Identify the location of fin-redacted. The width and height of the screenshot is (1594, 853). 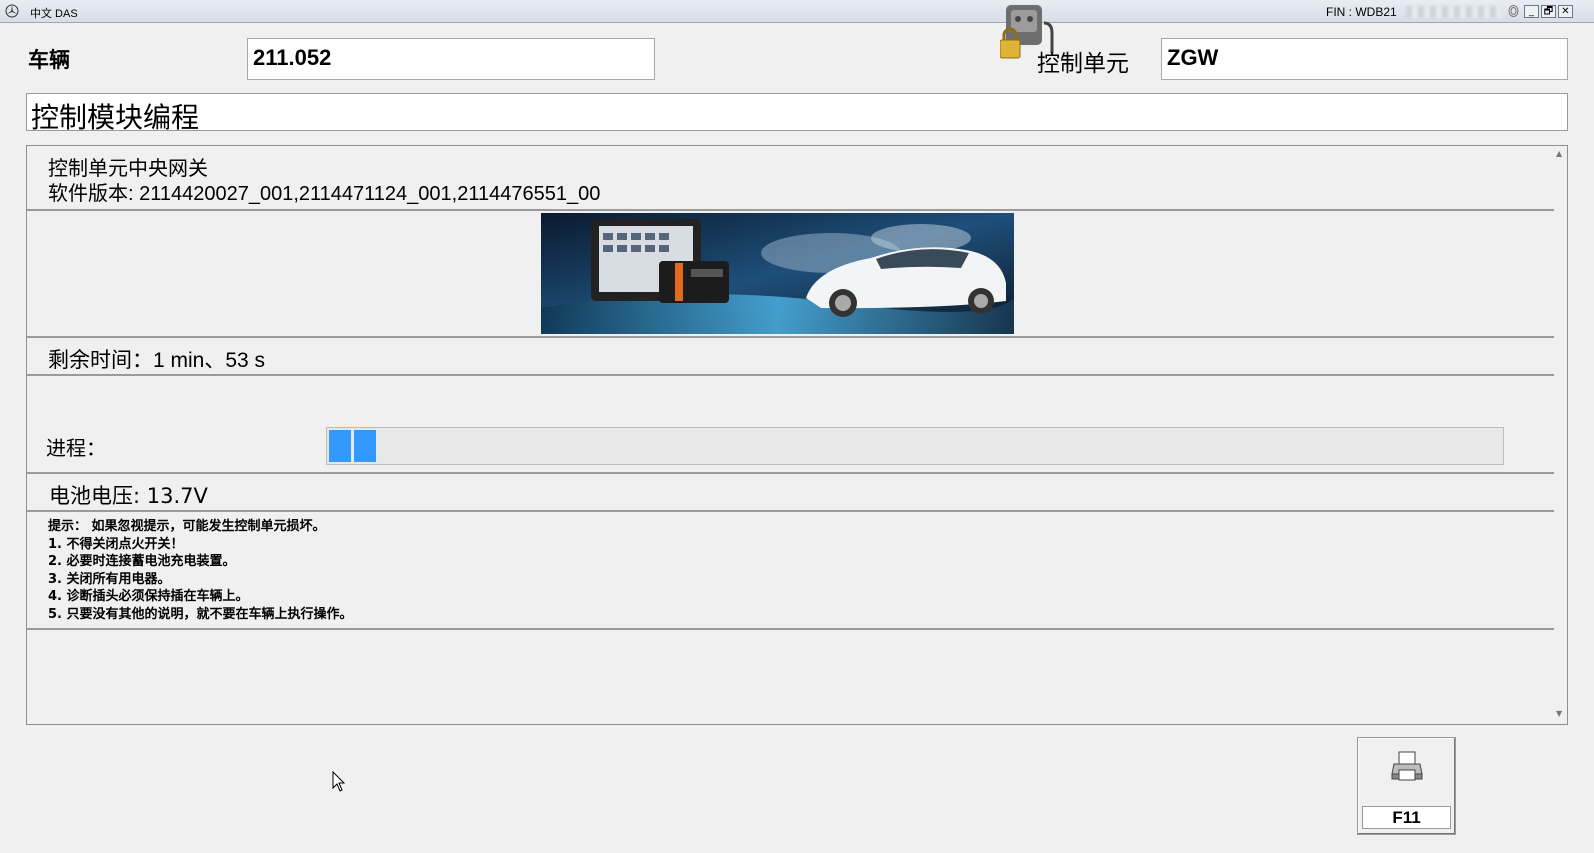
(1454, 12).